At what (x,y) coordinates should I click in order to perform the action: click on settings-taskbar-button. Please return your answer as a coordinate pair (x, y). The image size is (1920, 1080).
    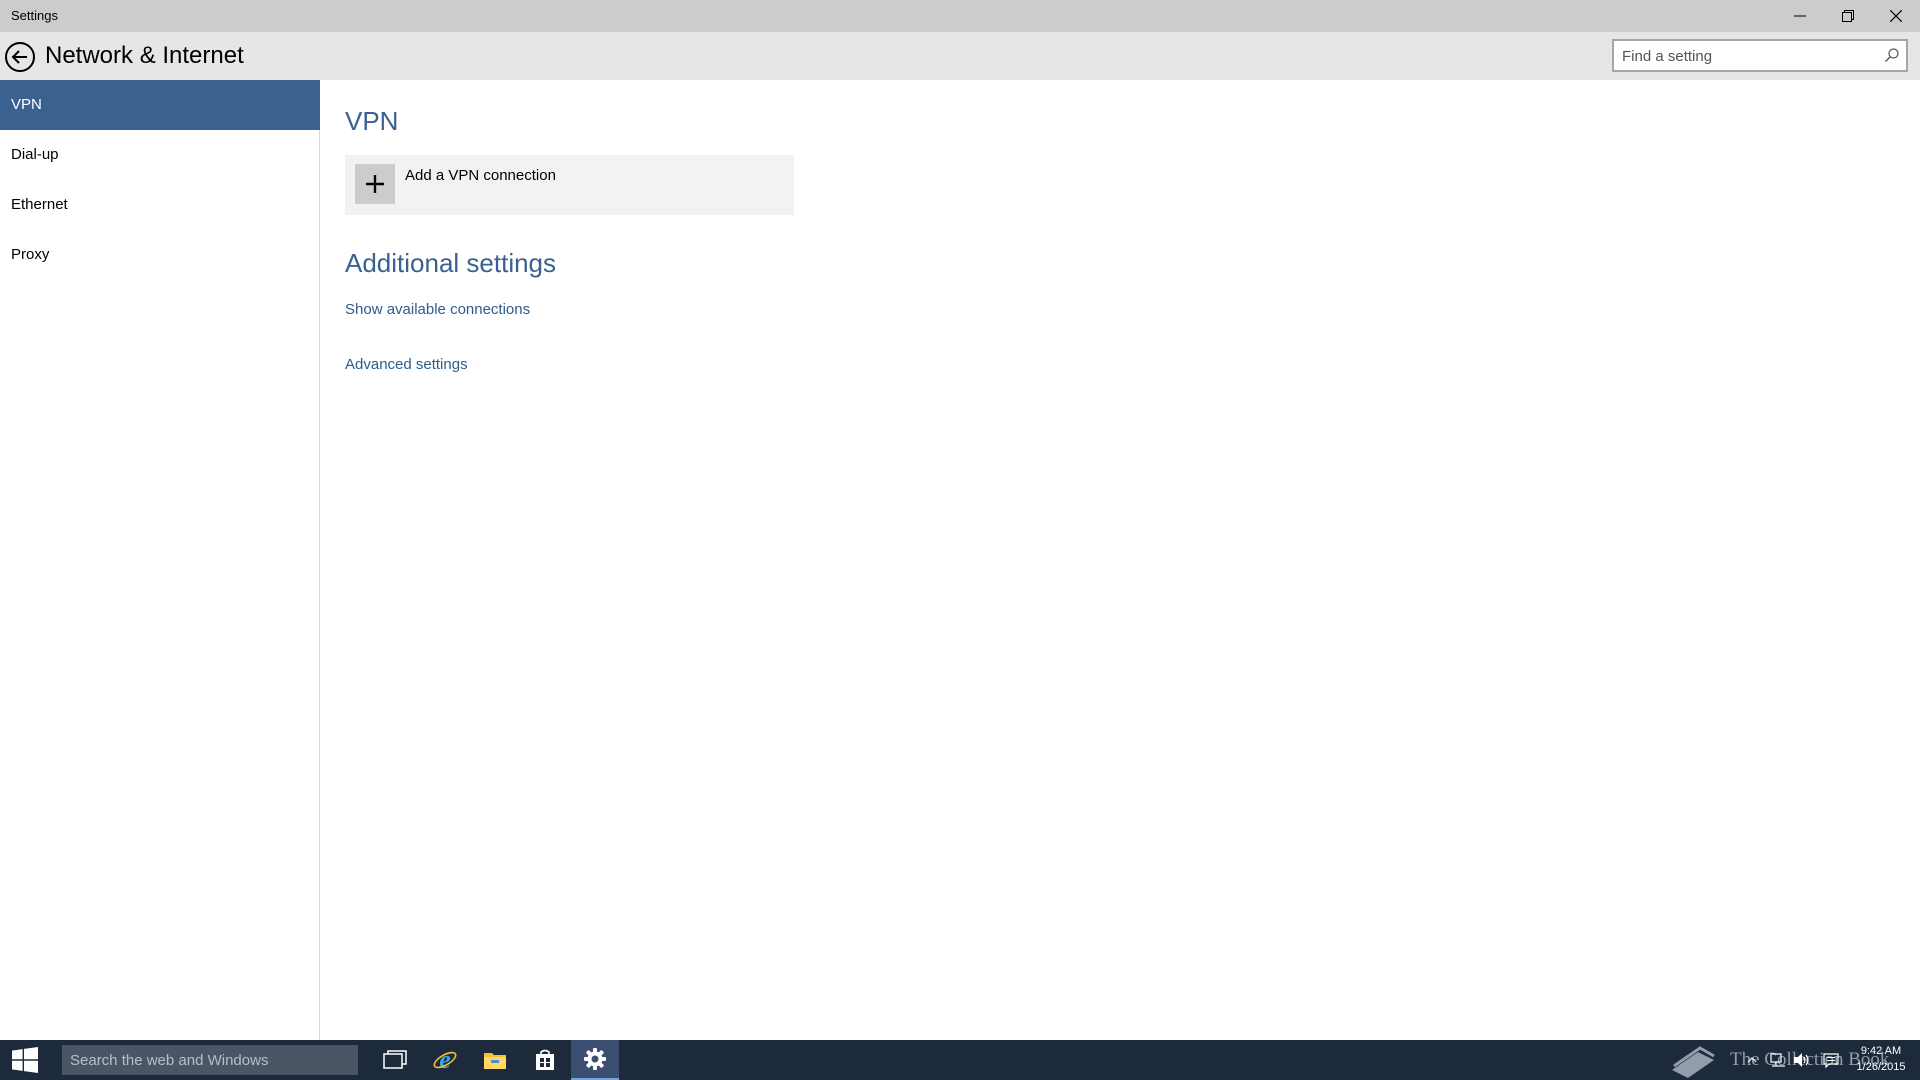
    Looking at the image, I should click on (595, 1060).